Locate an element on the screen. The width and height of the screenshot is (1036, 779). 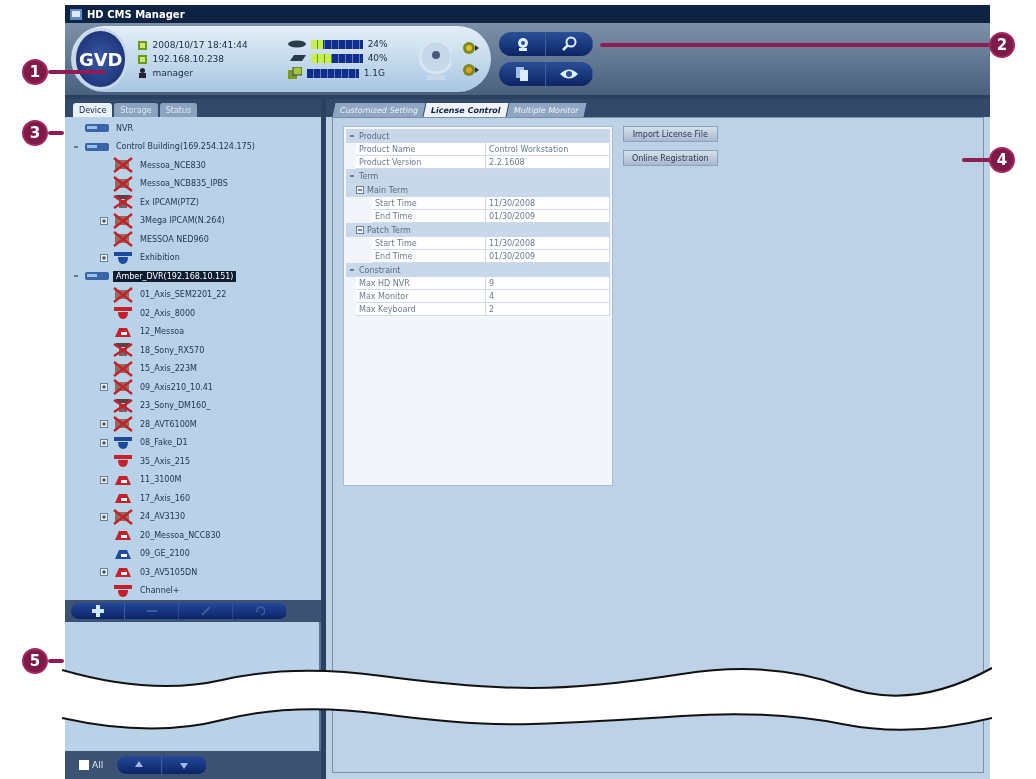
undo-icon is located at coordinates (259, 611).